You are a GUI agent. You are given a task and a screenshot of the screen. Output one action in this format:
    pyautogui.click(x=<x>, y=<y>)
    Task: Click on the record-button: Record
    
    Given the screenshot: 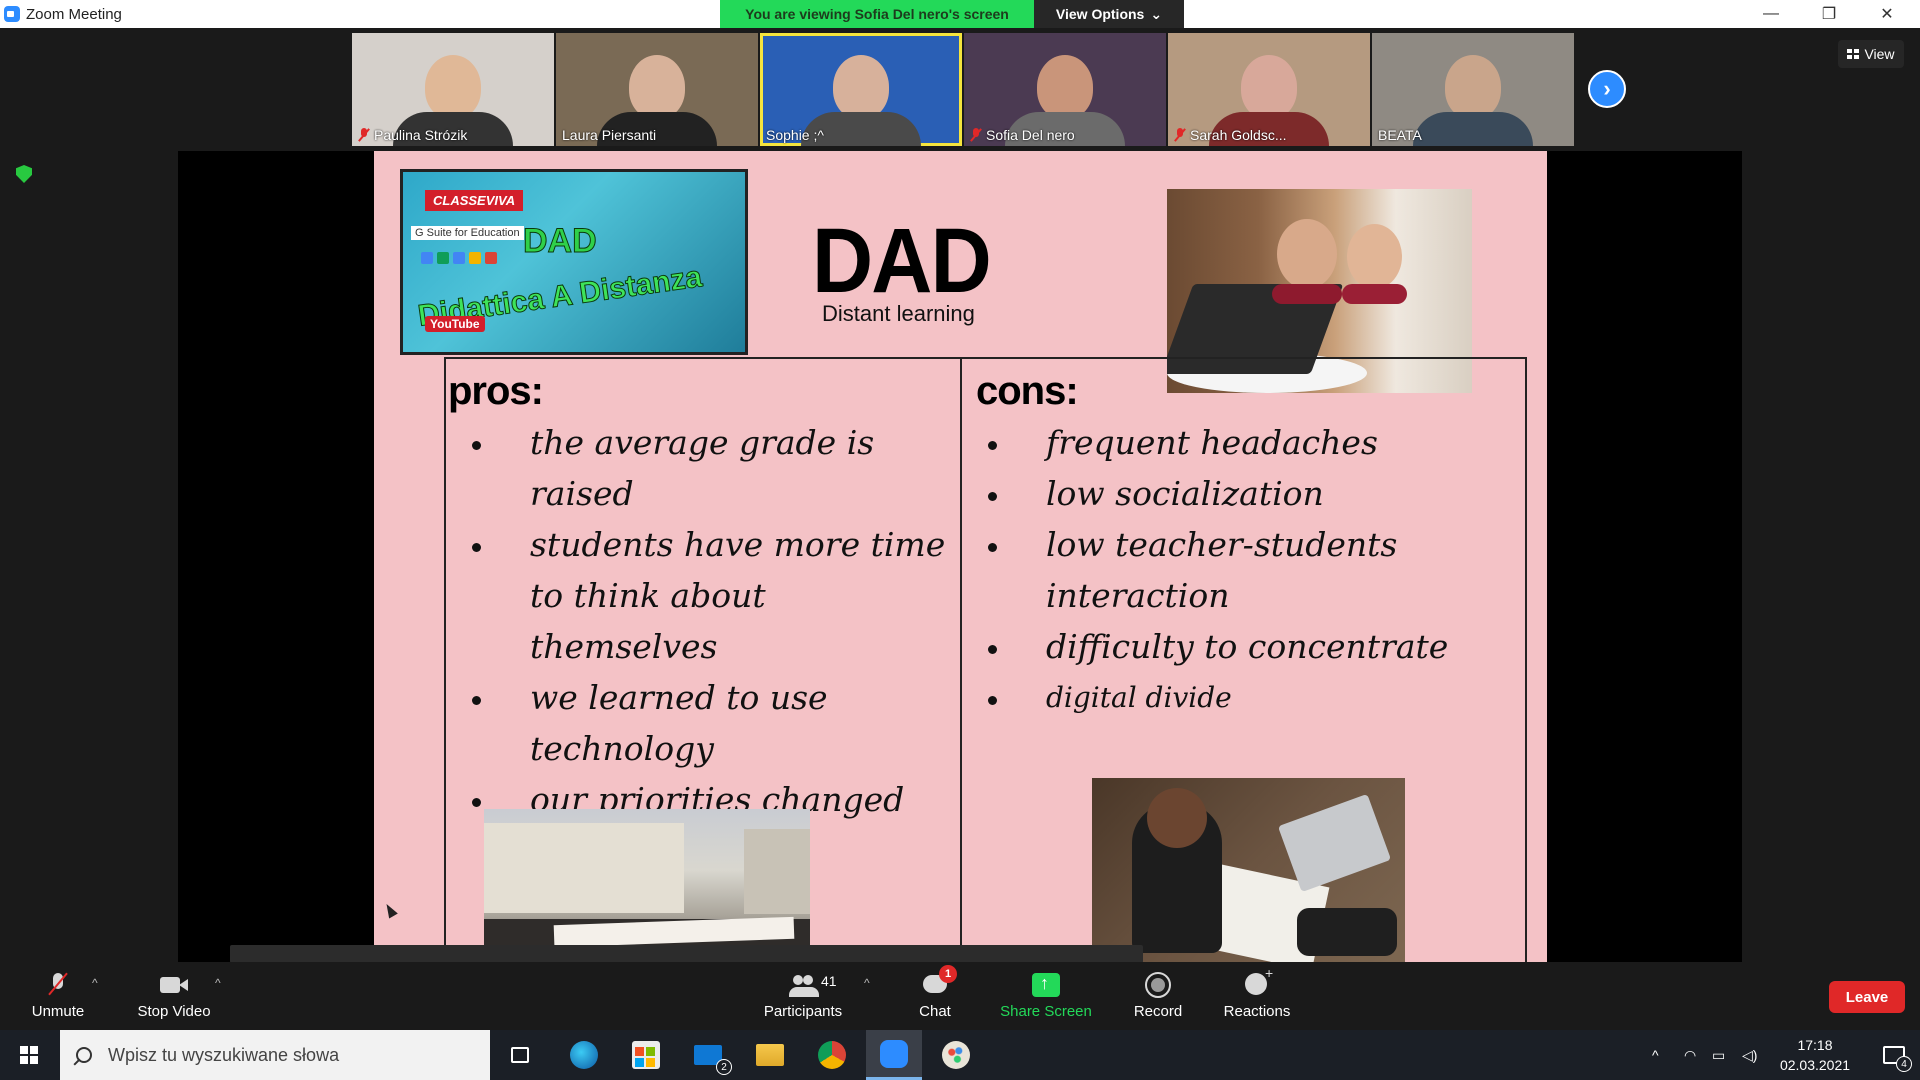 What is the action you would take?
    pyautogui.click(x=1158, y=996)
    